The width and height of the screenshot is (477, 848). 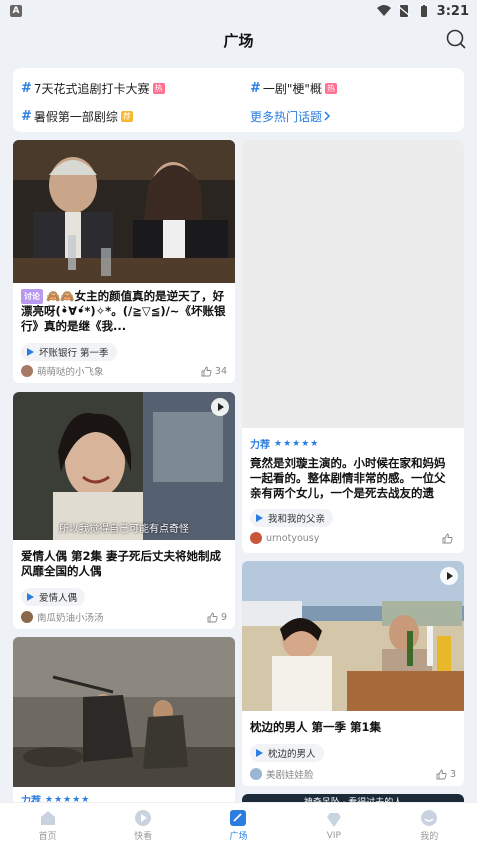 What do you see at coordinates (124, 529) in the screenshot?
I see `video-subtitle: 所以我觉得自己可能有点奇怪` at bounding box center [124, 529].